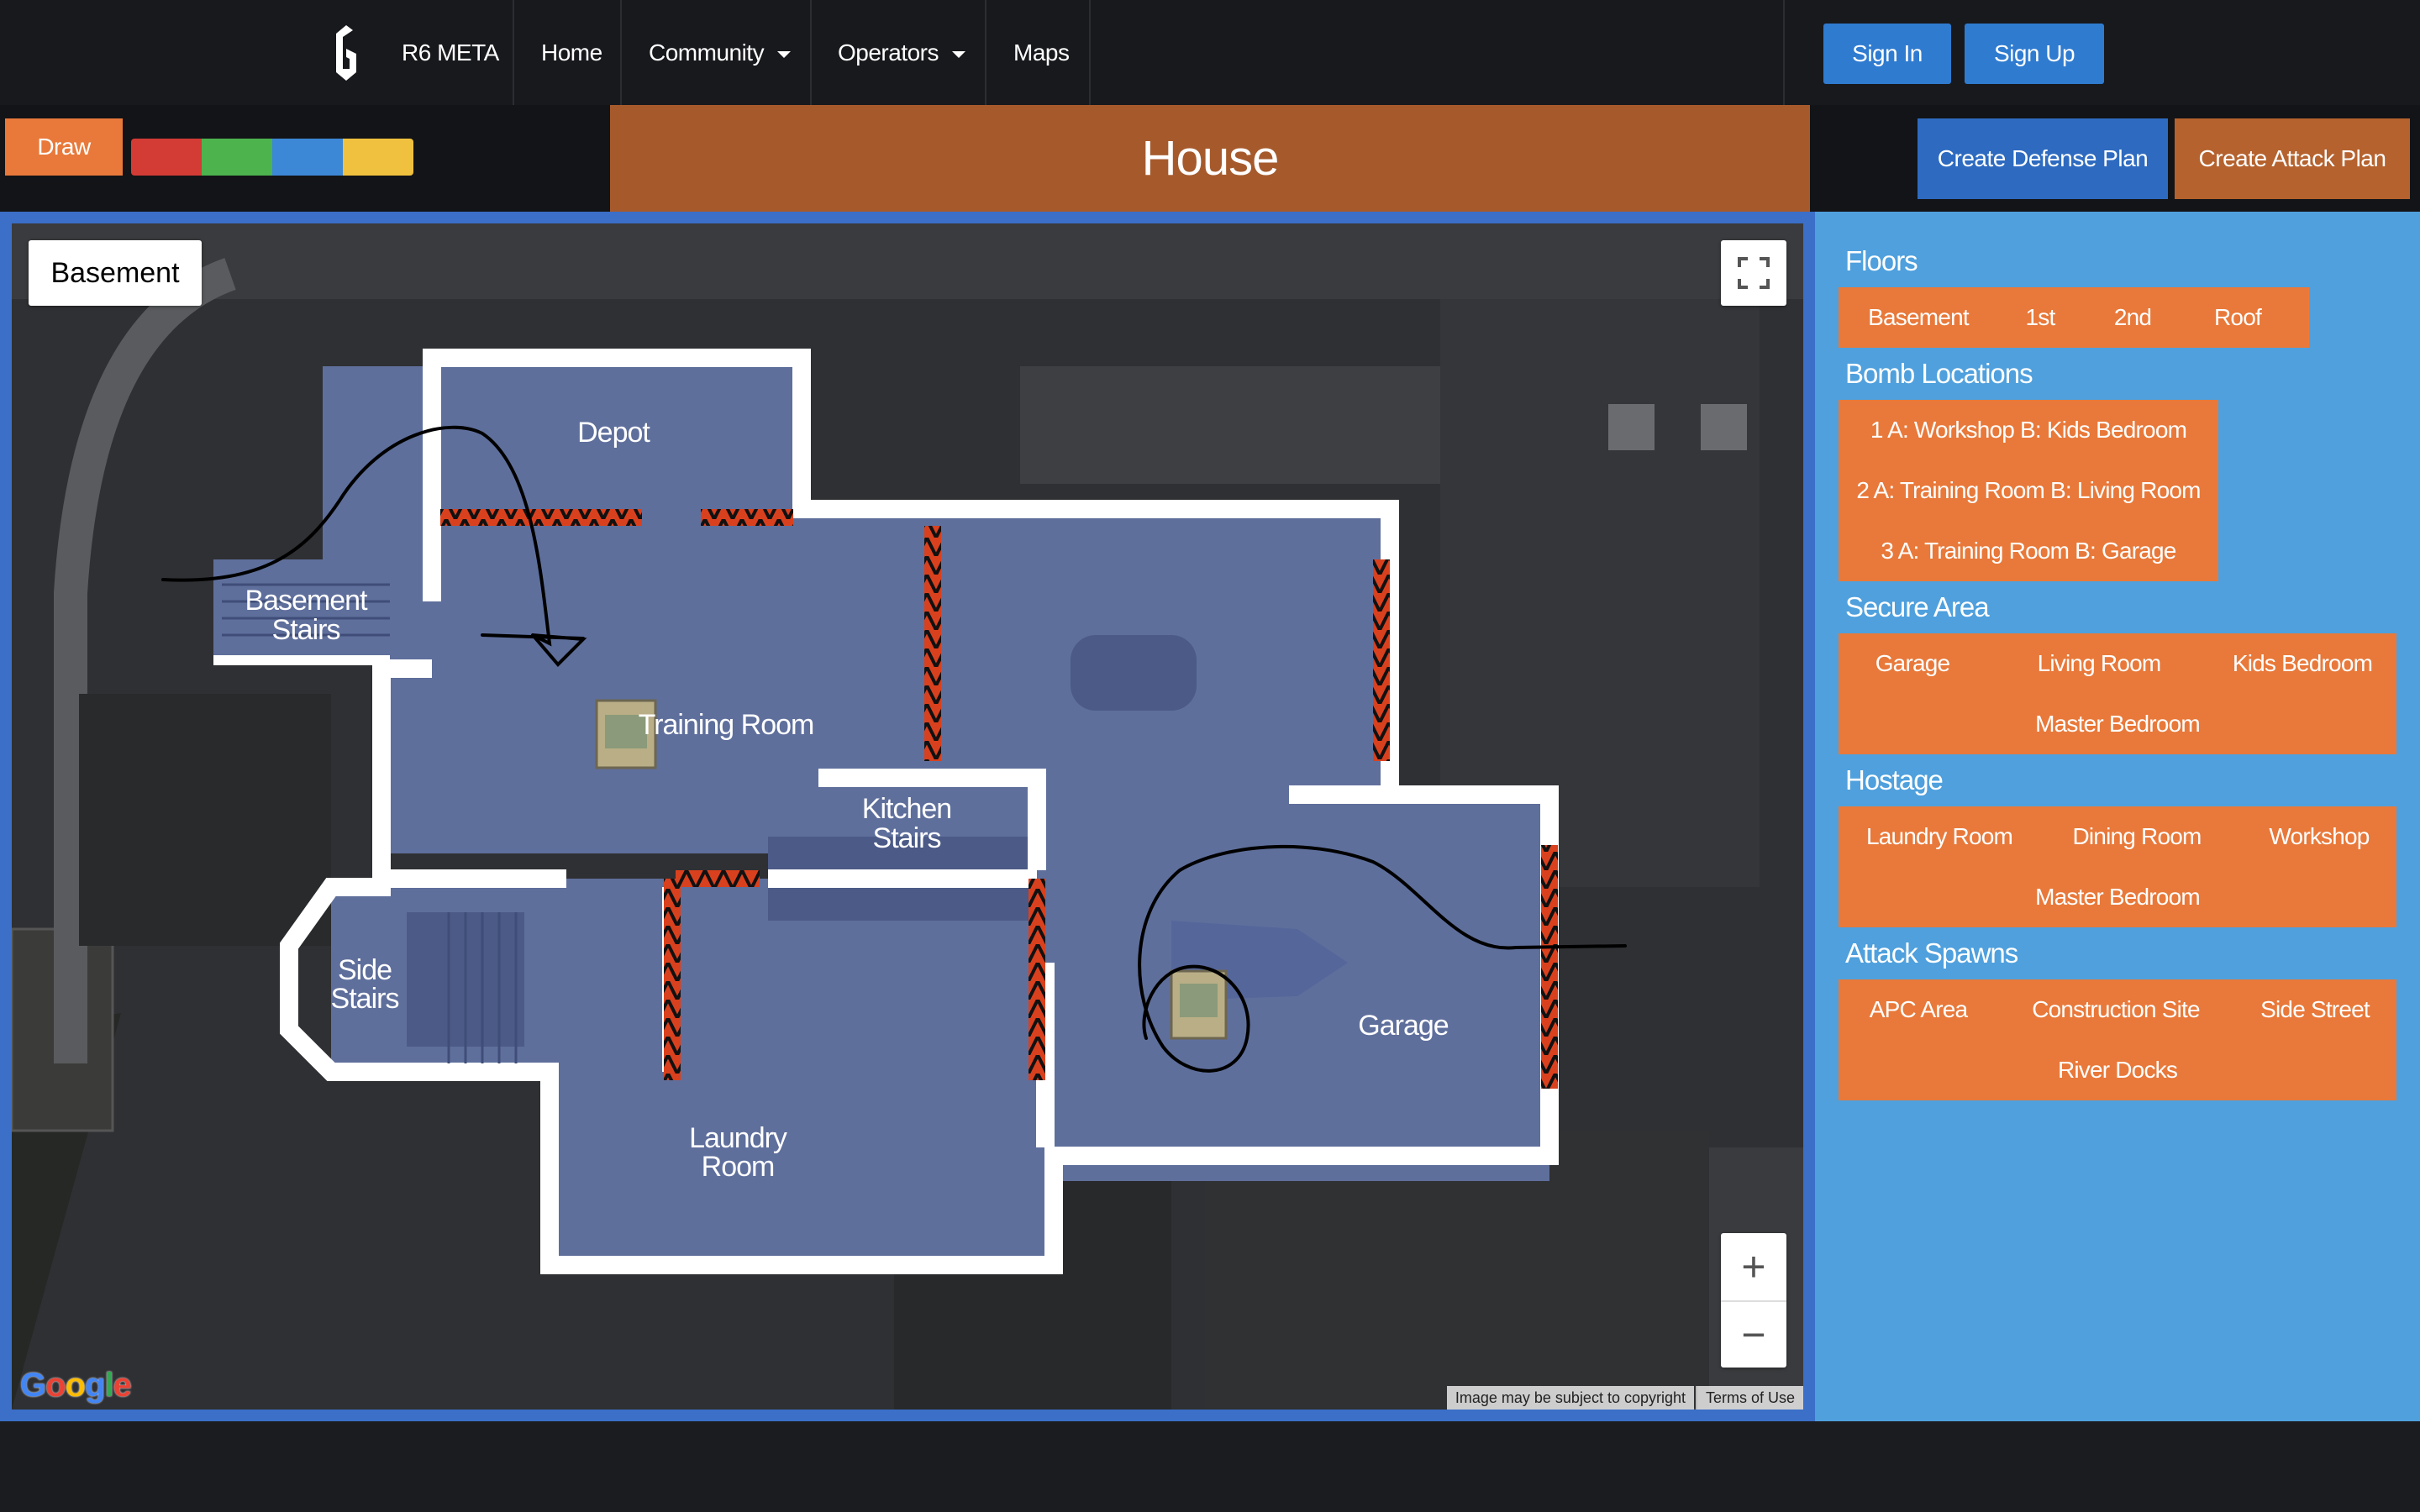 This screenshot has width=2420, height=1512. Describe the element at coordinates (2319, 836) in the screenshot. I see `hostage-option-workshop: Workshop` at that location.